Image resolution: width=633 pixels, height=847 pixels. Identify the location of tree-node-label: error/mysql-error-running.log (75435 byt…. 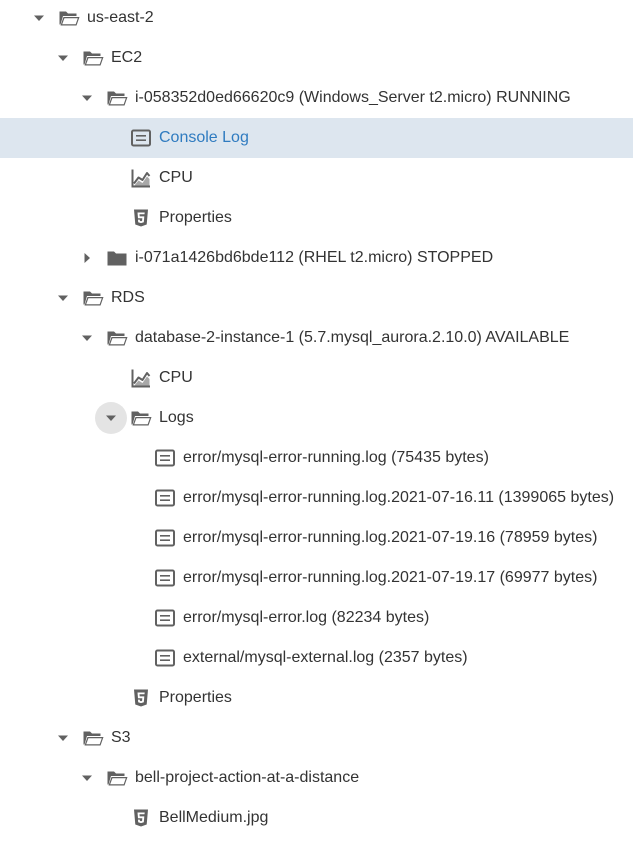
(336, 457).